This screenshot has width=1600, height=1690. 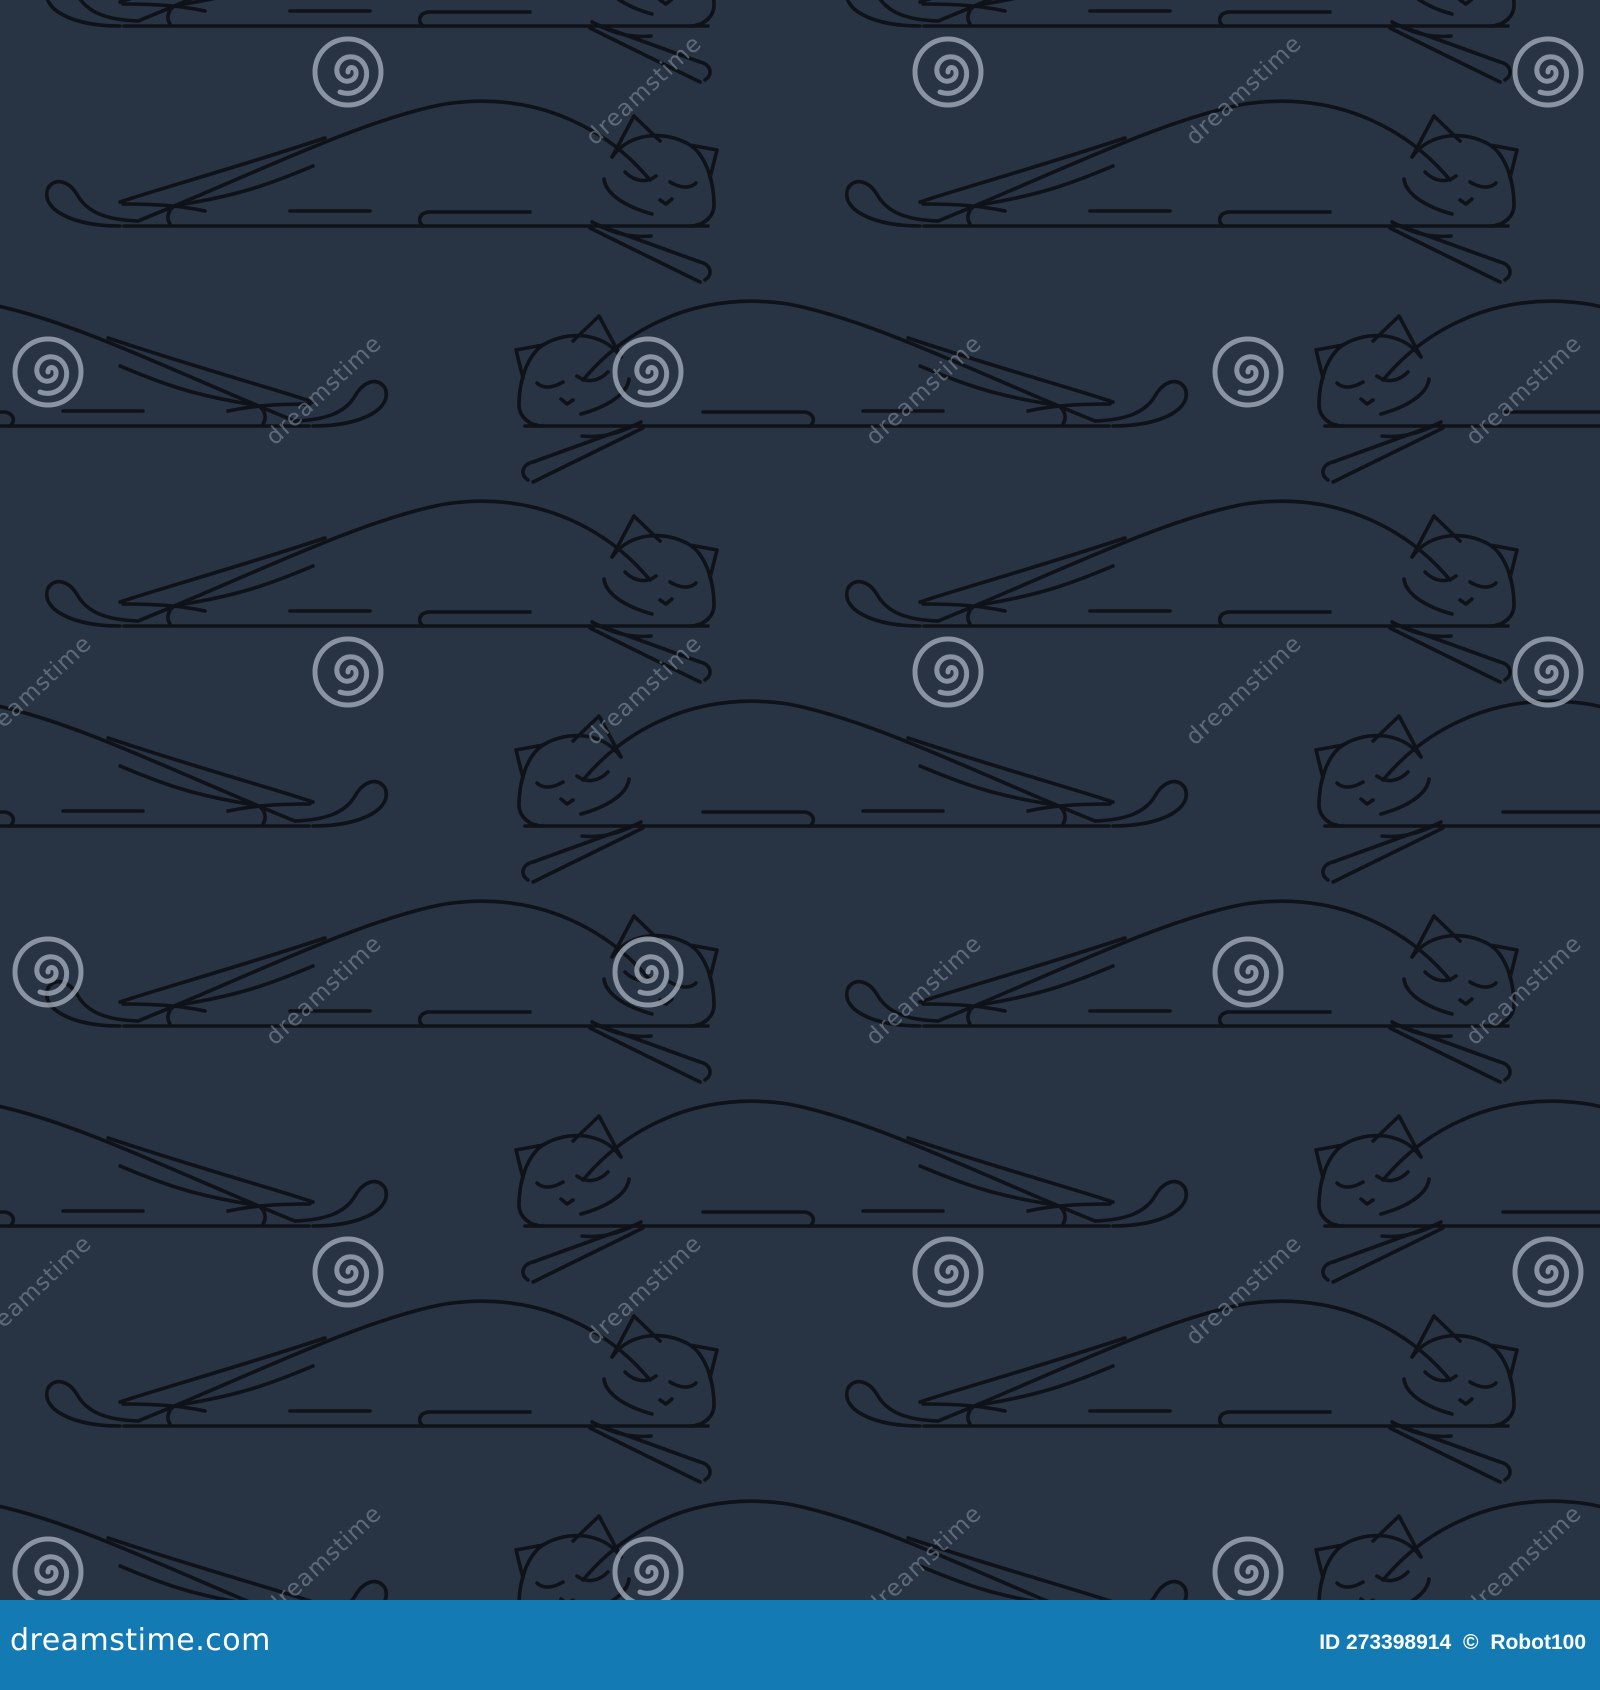 What do you see at coordinates (140, 1640) in the screenshot?
I see `footer-brand: dreamstime.com` at bounding box center [140, 1640].